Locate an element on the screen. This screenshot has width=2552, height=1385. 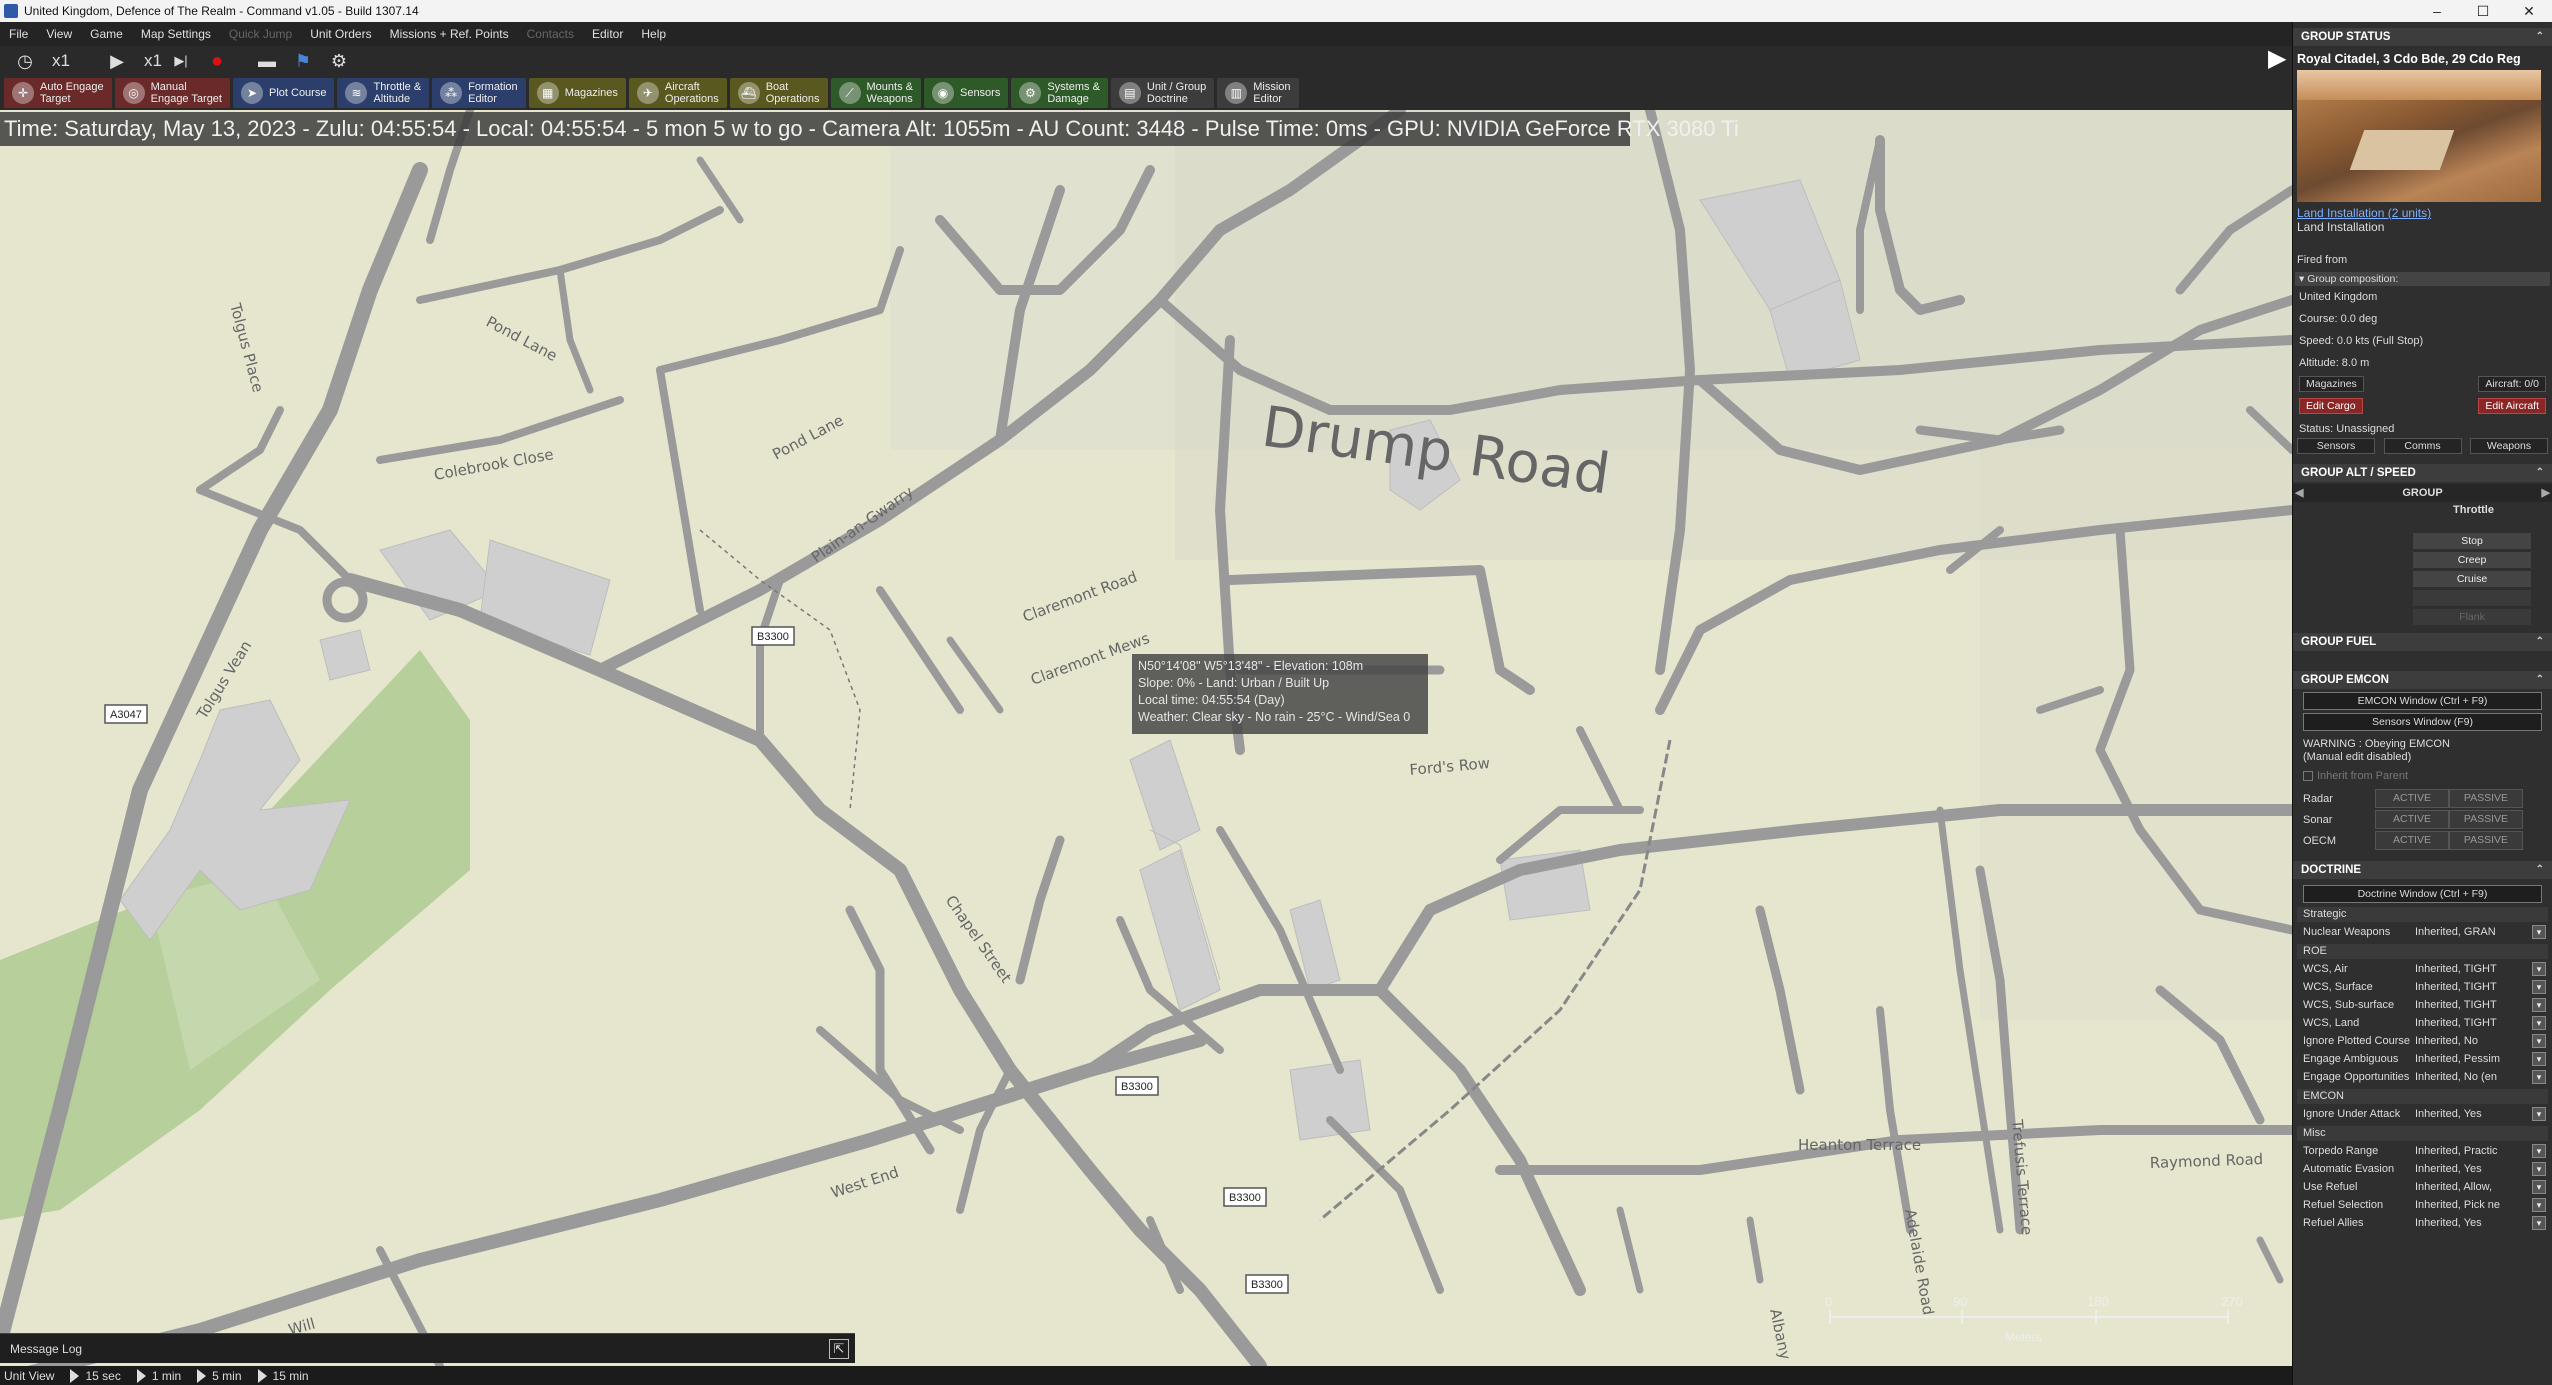
maximize-button: ☐ is located at coordinates (2483, 11).